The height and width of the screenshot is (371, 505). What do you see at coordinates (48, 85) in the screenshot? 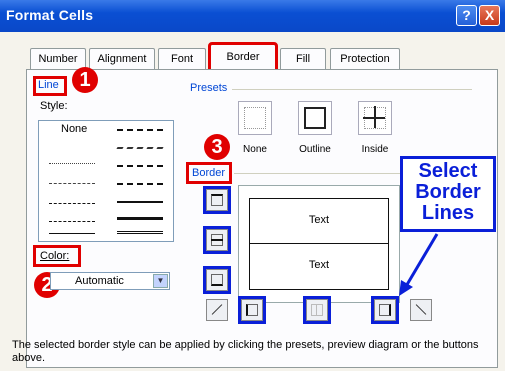
I see `line-group-label: Line` at bounding box center [48, 85].